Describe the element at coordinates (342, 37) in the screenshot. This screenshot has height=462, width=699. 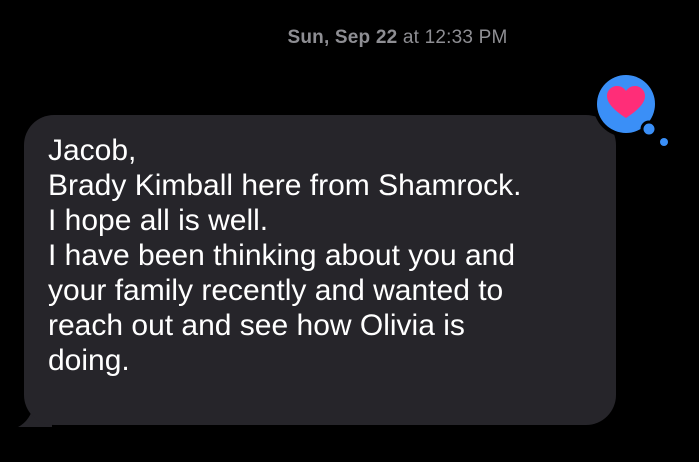
I see `timestamp-day: Sun, Sep 22` at that location.